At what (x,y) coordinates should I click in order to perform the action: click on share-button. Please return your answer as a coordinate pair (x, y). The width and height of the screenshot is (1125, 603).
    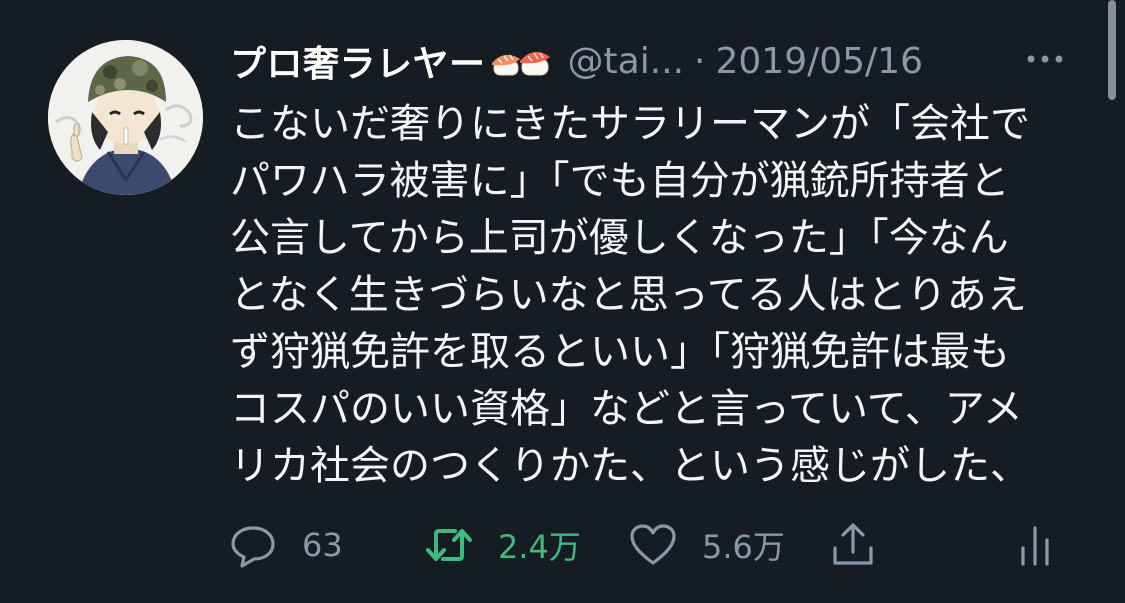
    Looking at the image, I should click on (853, 545).